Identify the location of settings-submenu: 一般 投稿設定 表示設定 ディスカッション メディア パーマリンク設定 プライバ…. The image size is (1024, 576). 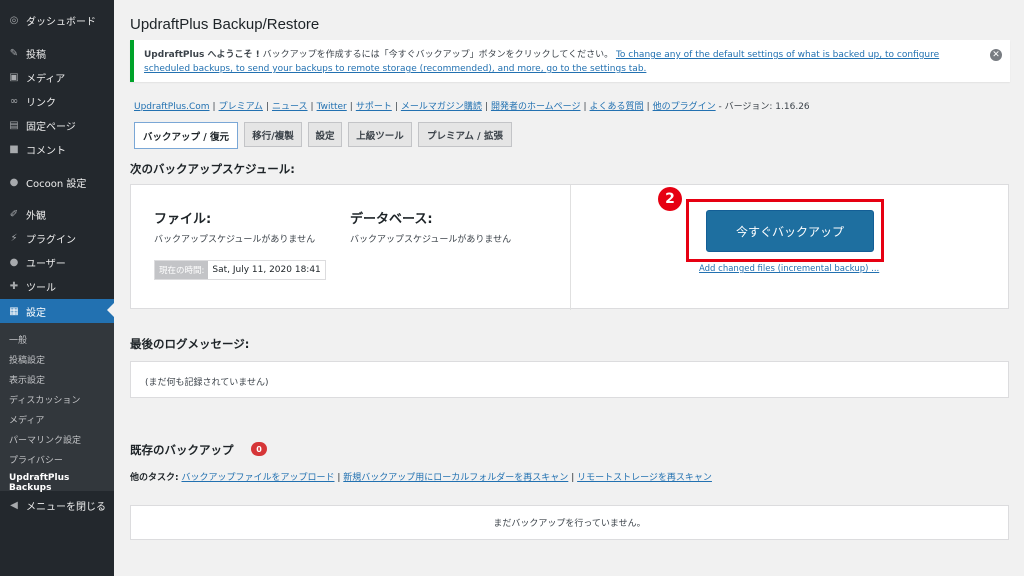
(57, 408).